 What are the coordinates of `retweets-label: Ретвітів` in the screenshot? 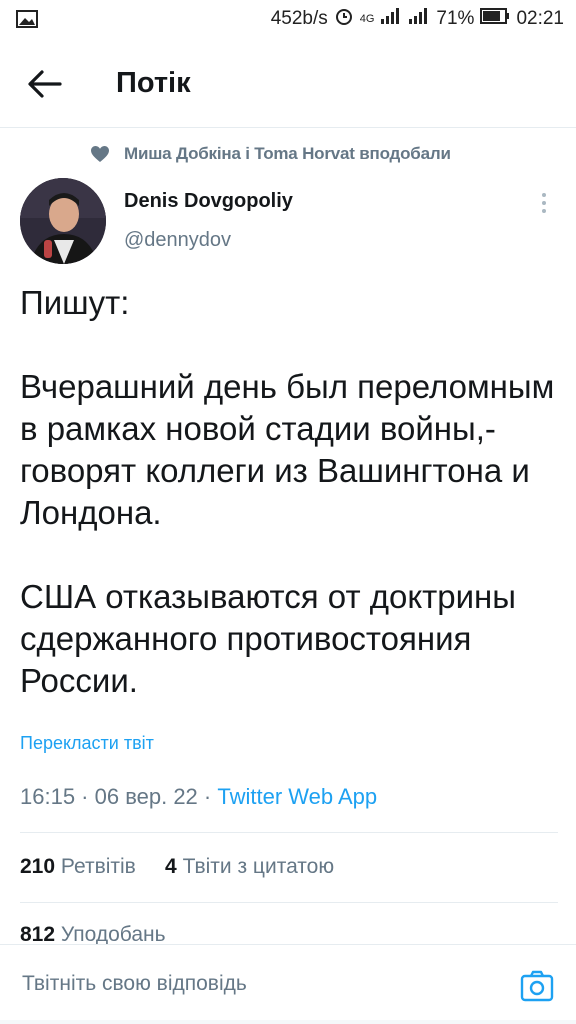 It's located at (98, 866).